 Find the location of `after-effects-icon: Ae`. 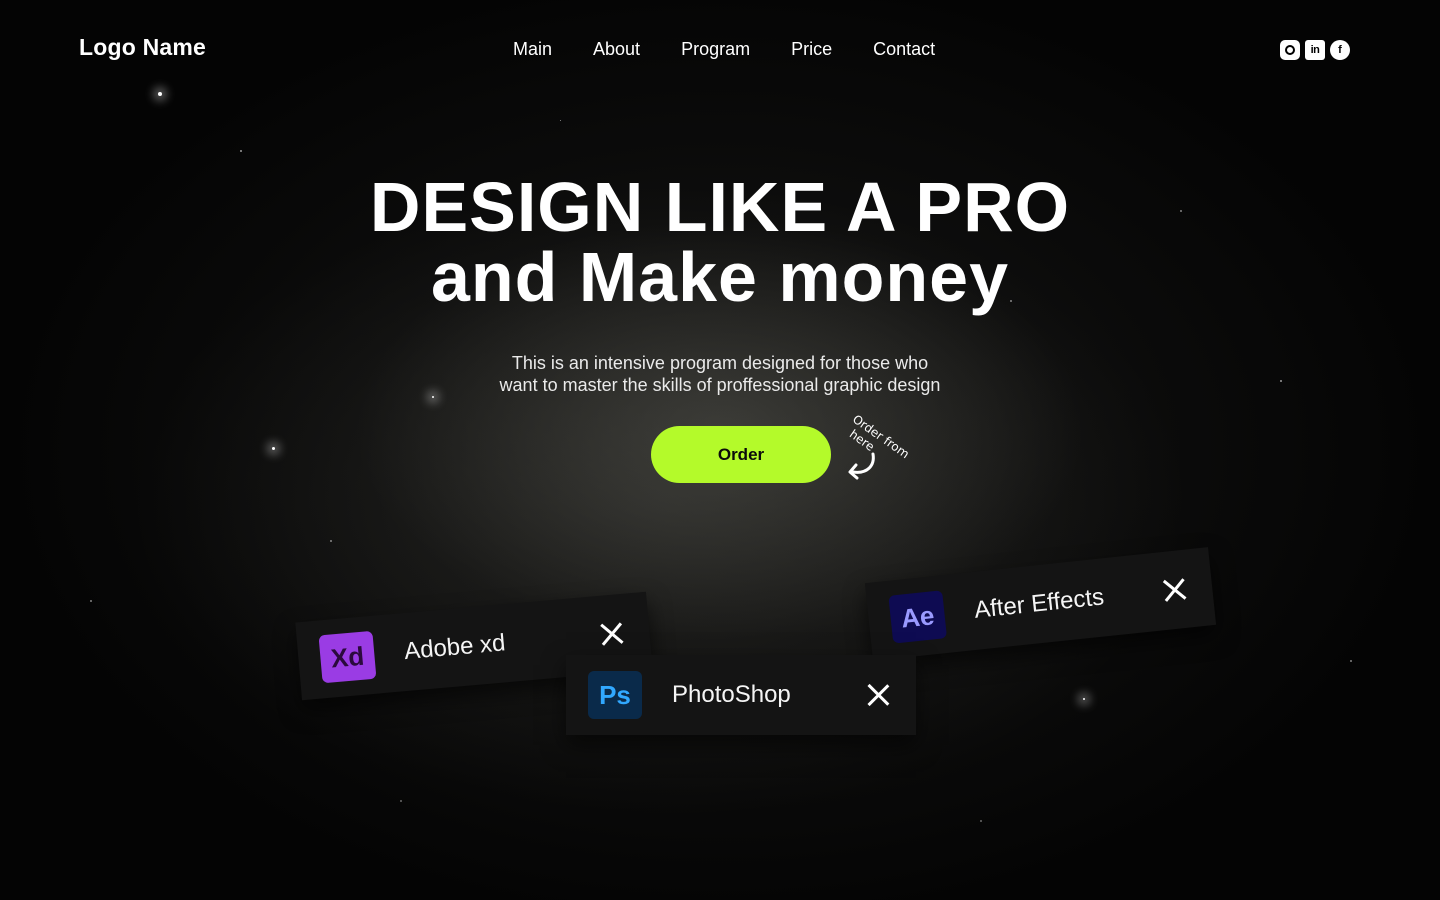

after-effects-icon: Ae is located at coordinates (918, 617).